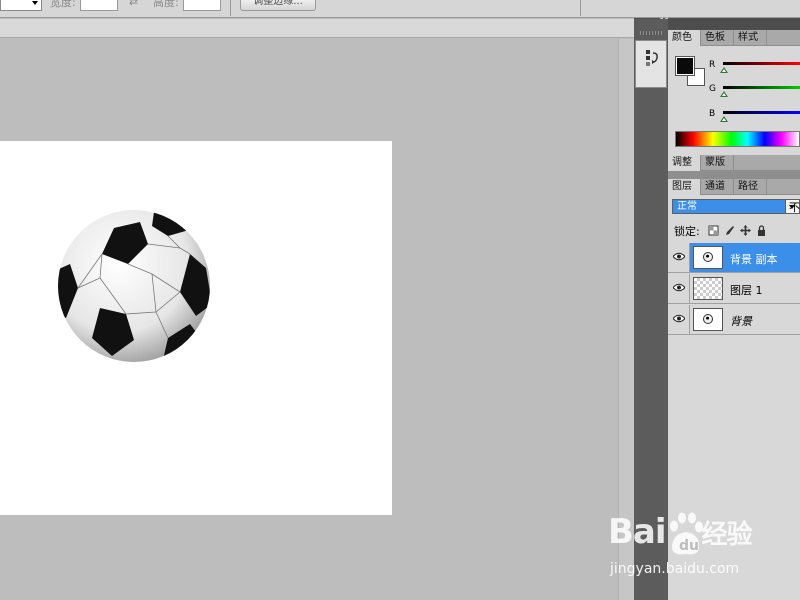 The image size is (800, 600). Describe the element at coordinates (685, 66) in the screenshot. I see `foreground-color-swatch` at that location.